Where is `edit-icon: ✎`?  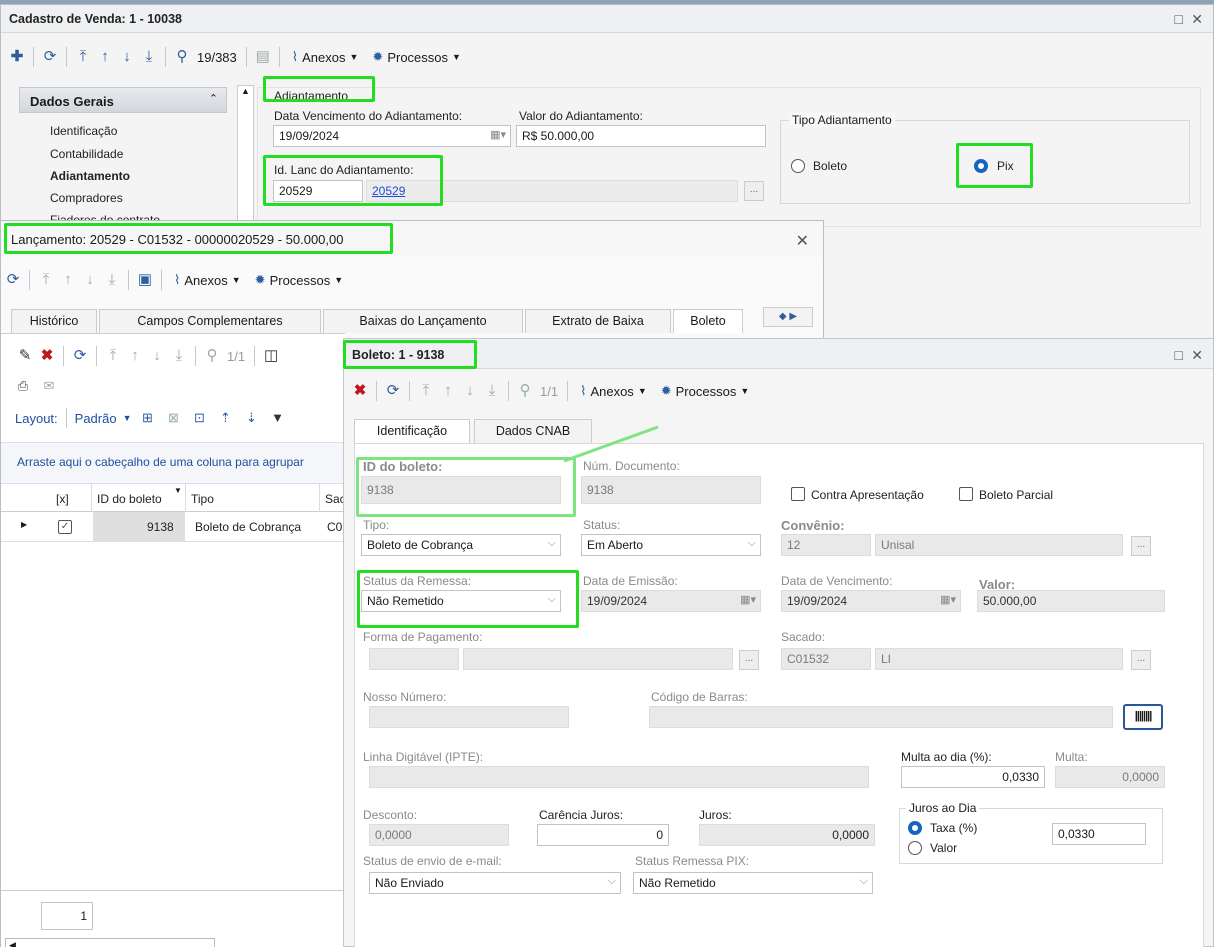 edit-icon: ✎ is located at coordinates (25, 356).